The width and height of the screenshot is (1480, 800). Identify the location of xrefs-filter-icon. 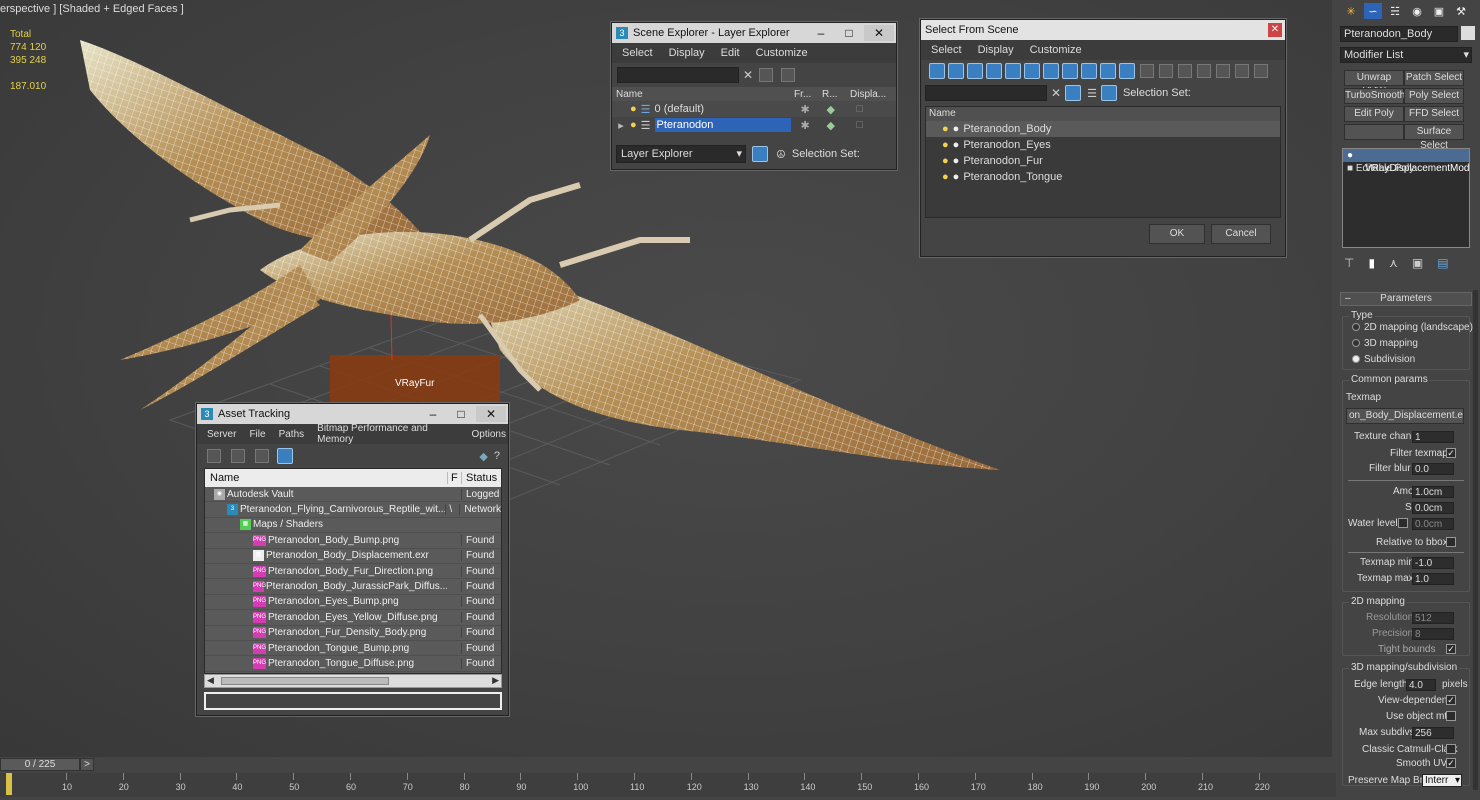
(1070, 71).